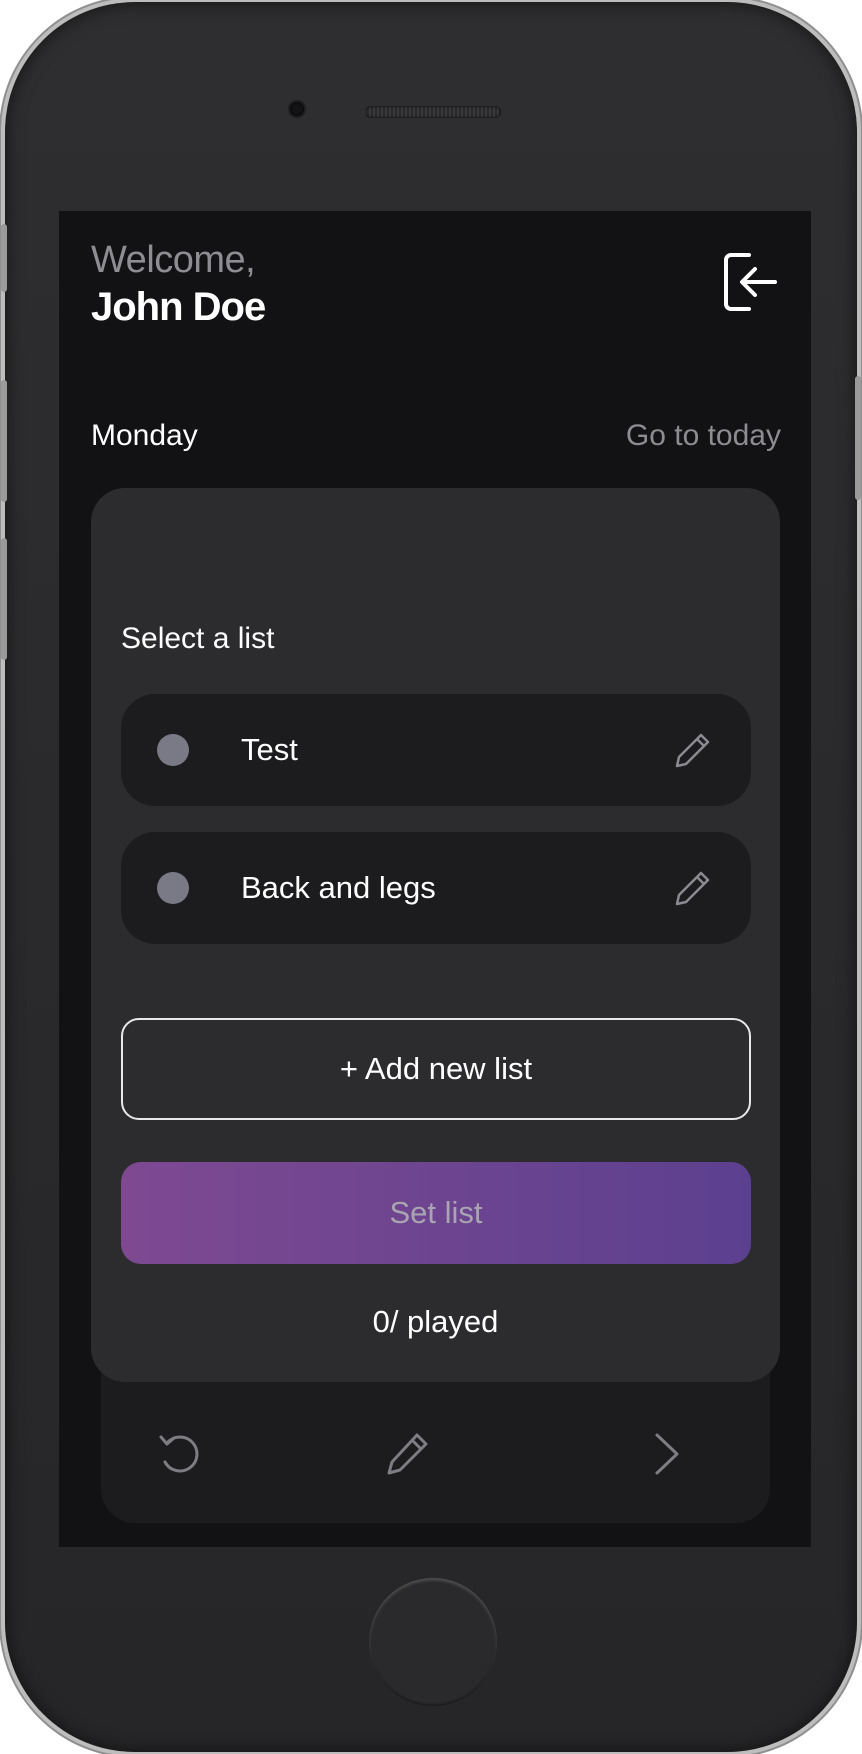  What do you see at coordinates (703, 436) in the screenshot?
I see `go-to-today-link: Go to today` at bounding box center [703, 436].